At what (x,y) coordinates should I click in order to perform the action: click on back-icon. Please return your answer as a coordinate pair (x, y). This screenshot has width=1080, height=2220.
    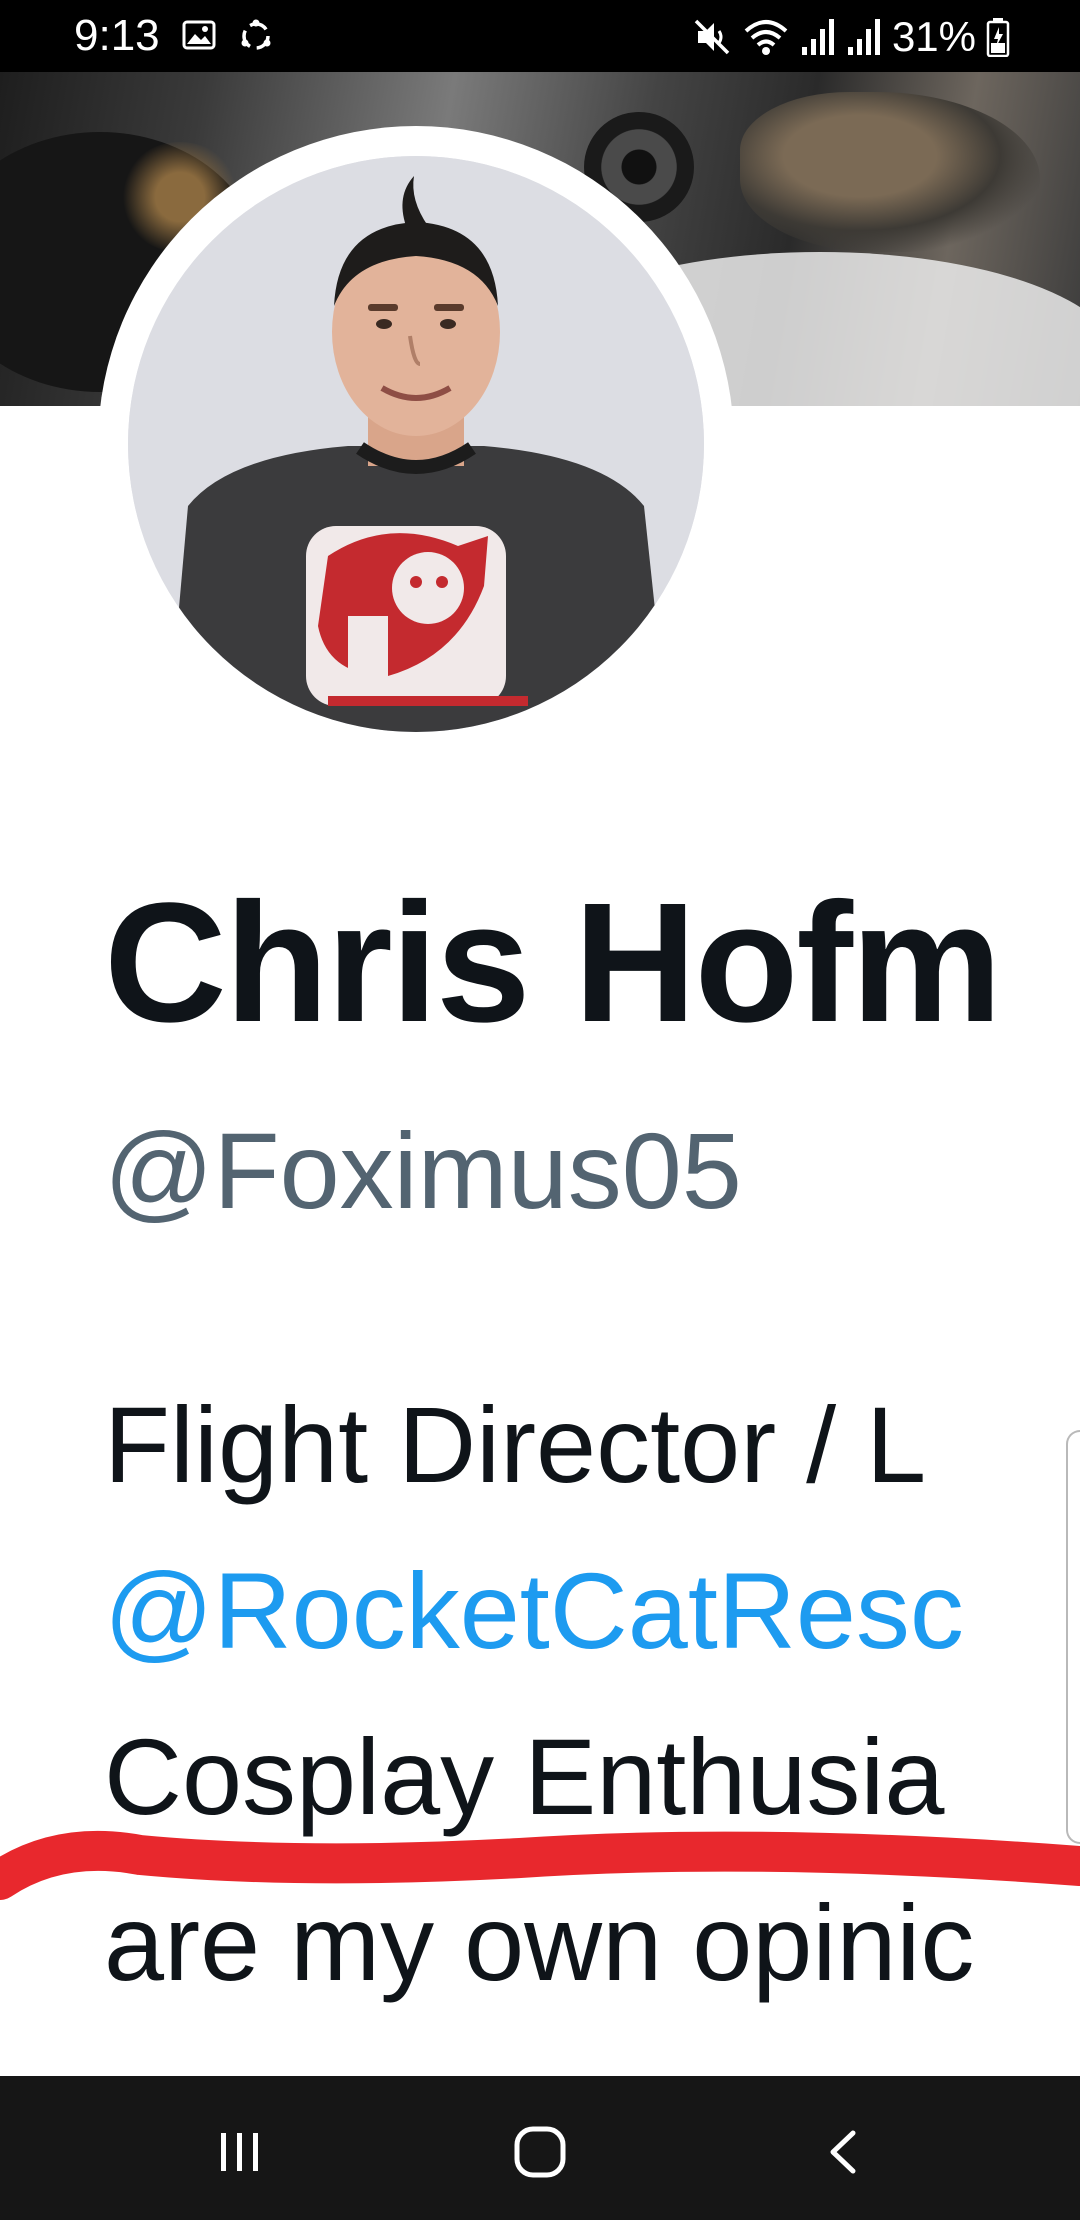
    Looking at the image, I should click on (843, 2152).